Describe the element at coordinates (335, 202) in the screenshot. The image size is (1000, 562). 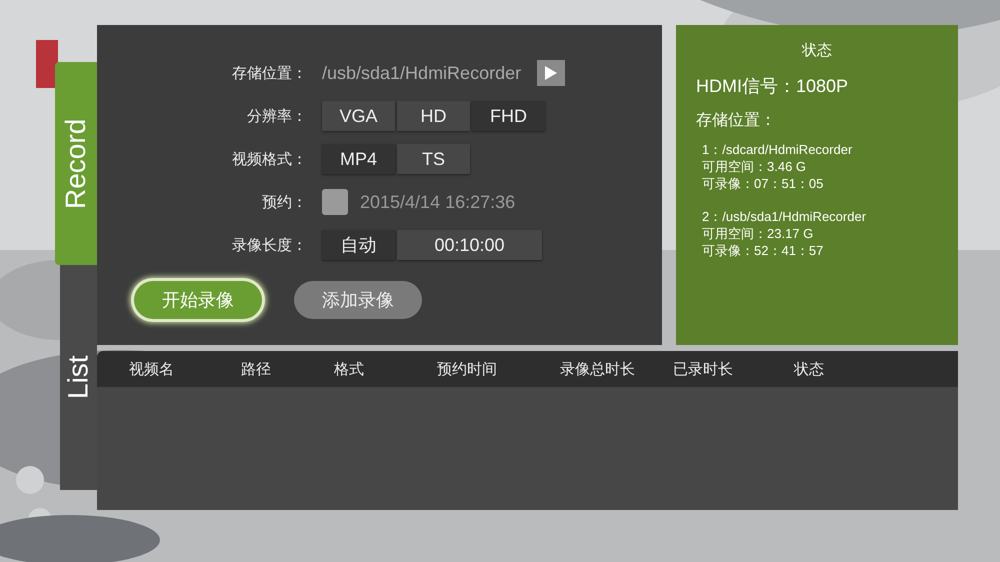
I see `checkbox` at that location.